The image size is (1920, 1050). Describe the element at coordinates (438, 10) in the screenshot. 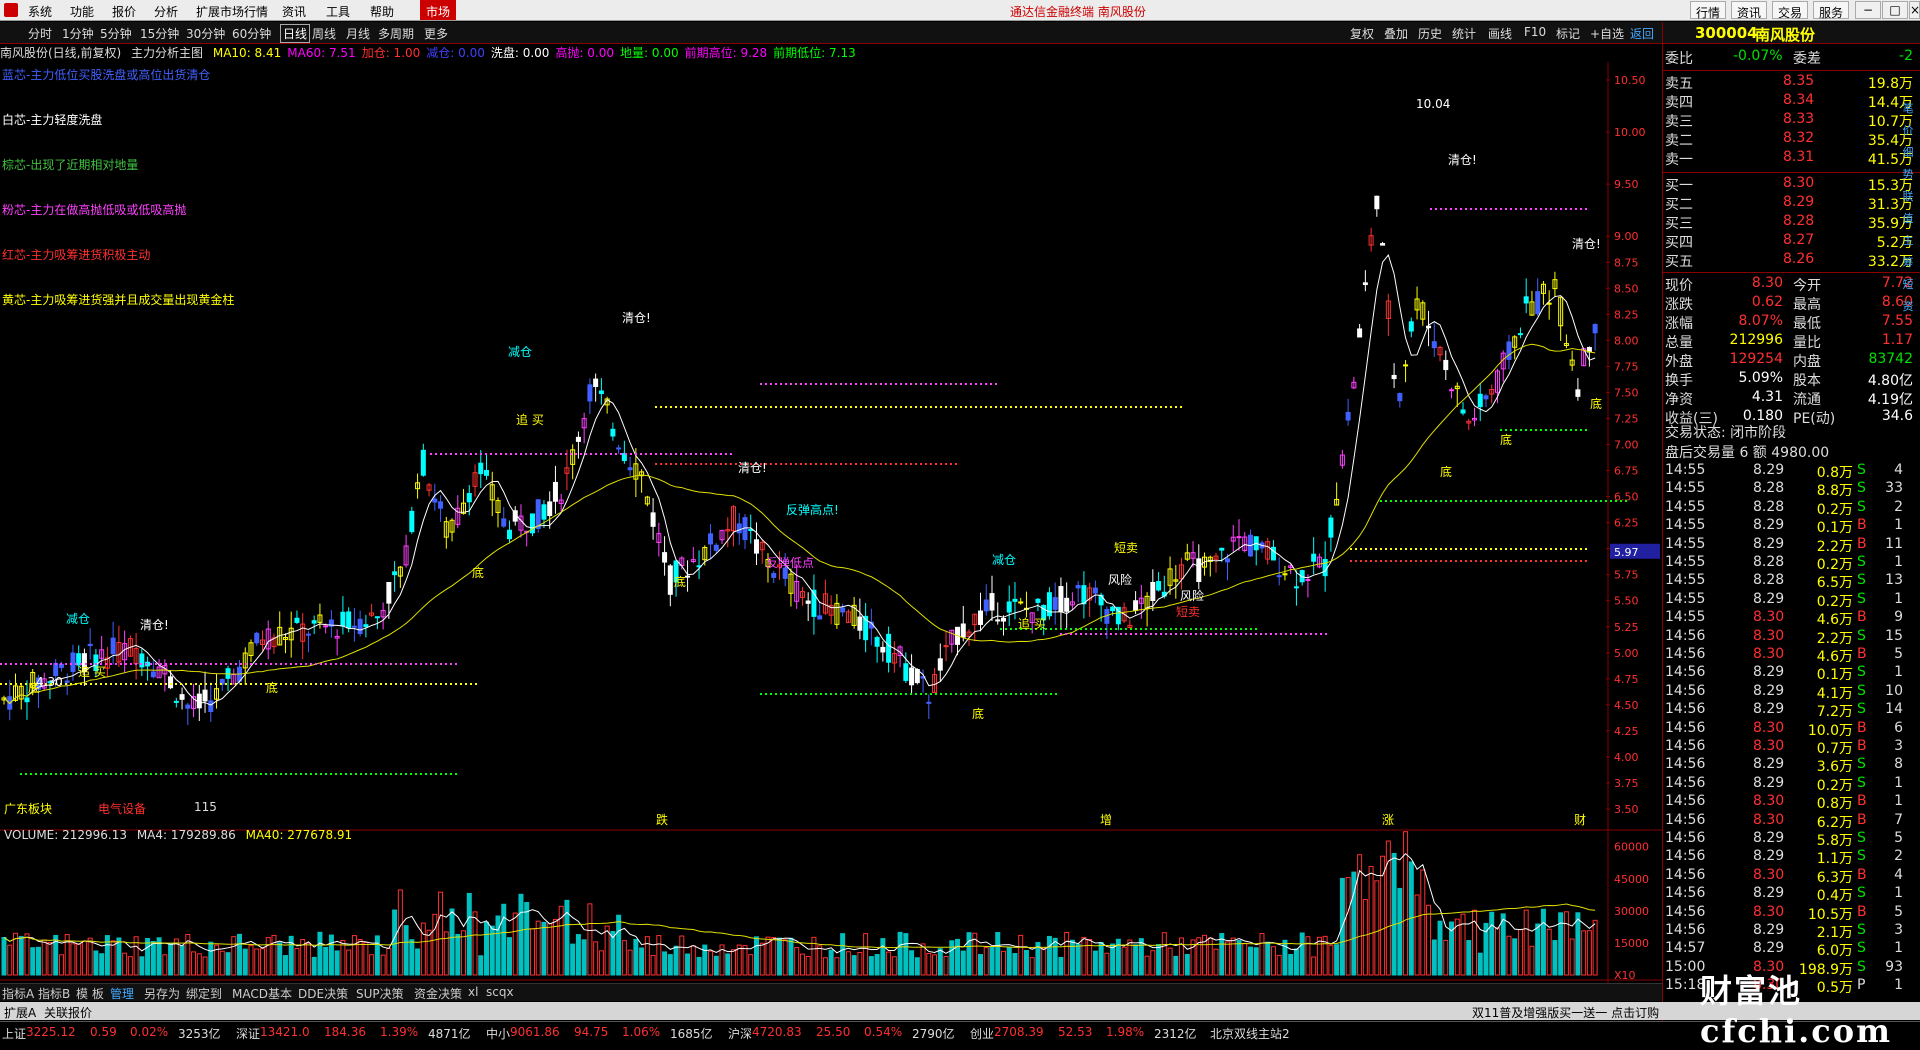

I see `market-tab: 市场` at that location.